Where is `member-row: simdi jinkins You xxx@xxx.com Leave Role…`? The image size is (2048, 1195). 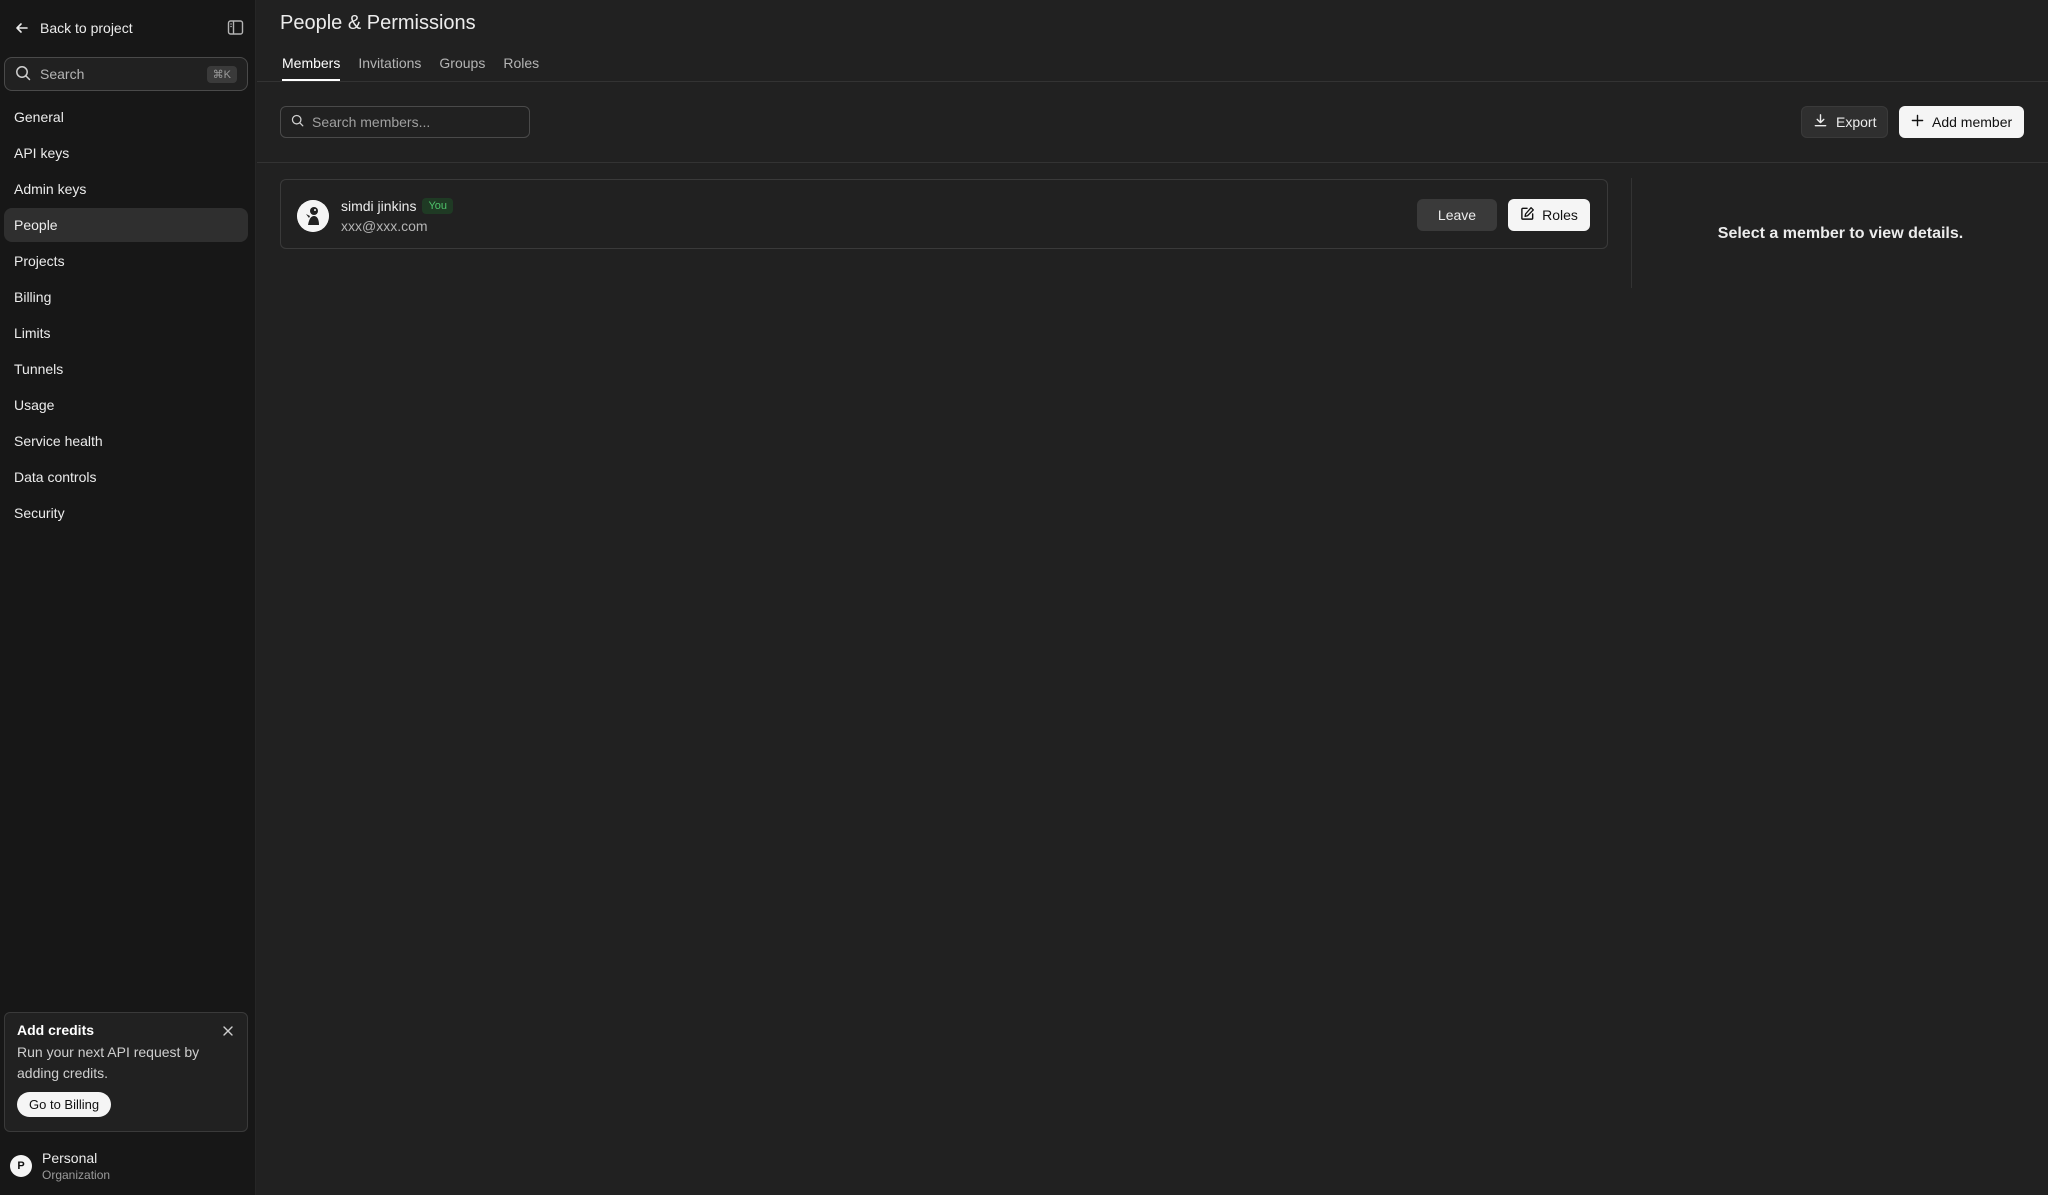 member-row: simdi jinkins You xxx@xxx.com Leave Role… is located at coordinates (944, 214).